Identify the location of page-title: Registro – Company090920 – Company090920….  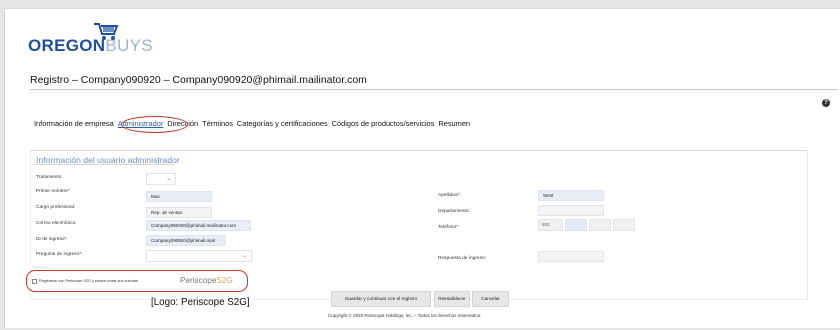
(198, 80).